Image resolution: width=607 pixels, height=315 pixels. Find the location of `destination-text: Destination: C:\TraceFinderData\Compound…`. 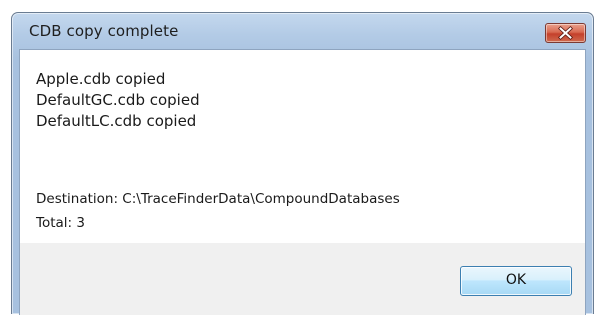

destination-text: Destination: C:\TraceFinderData\Compound… is located at coordinates (218, 199).